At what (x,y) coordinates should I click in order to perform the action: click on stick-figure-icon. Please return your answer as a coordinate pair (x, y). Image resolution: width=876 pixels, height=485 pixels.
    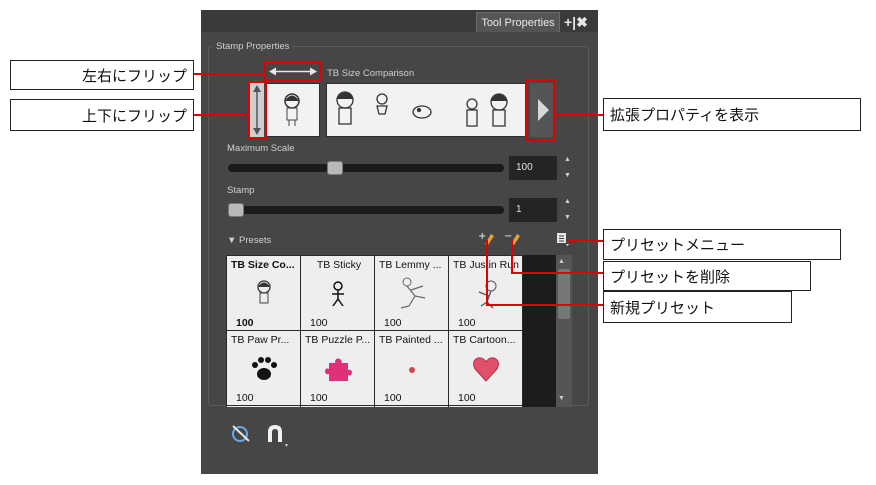
    Looking at the image, I should click on (338, 294).